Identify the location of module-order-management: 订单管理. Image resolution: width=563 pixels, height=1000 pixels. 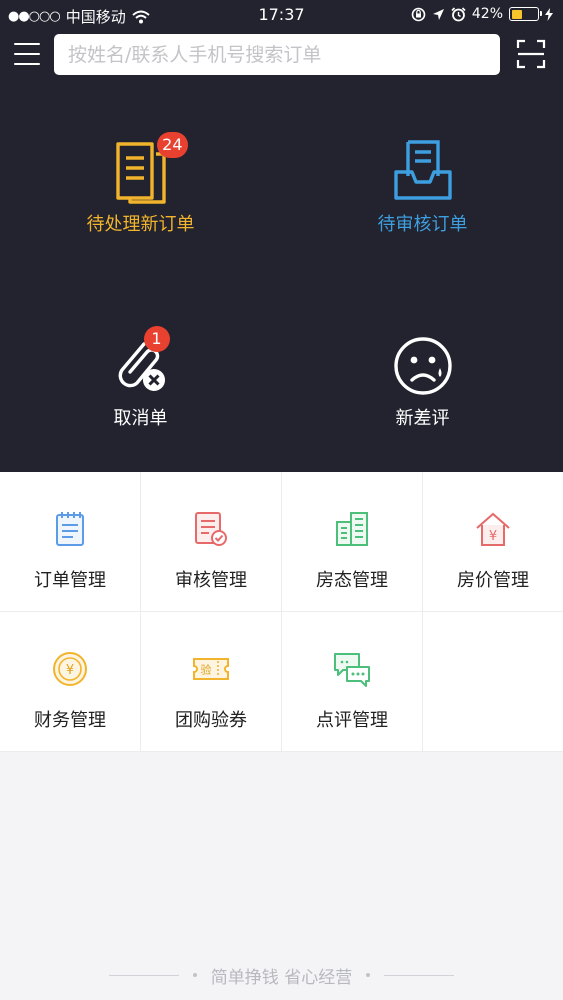
(70, 542).